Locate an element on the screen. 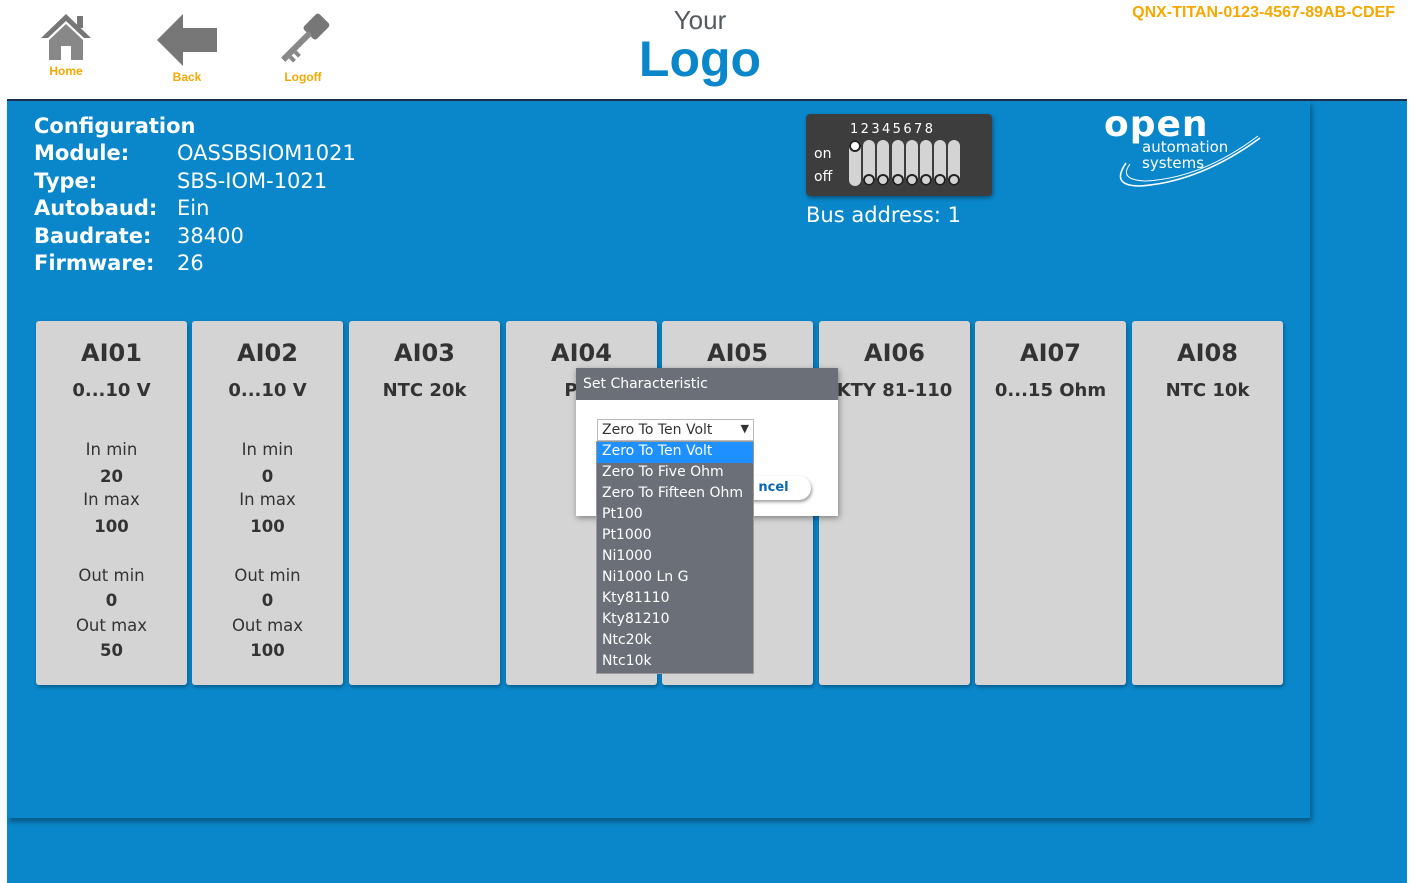 The height and width of the screenshot is (883, 1415). info-value: SBS-IOM-1021 is located at coordinates (252, 180).